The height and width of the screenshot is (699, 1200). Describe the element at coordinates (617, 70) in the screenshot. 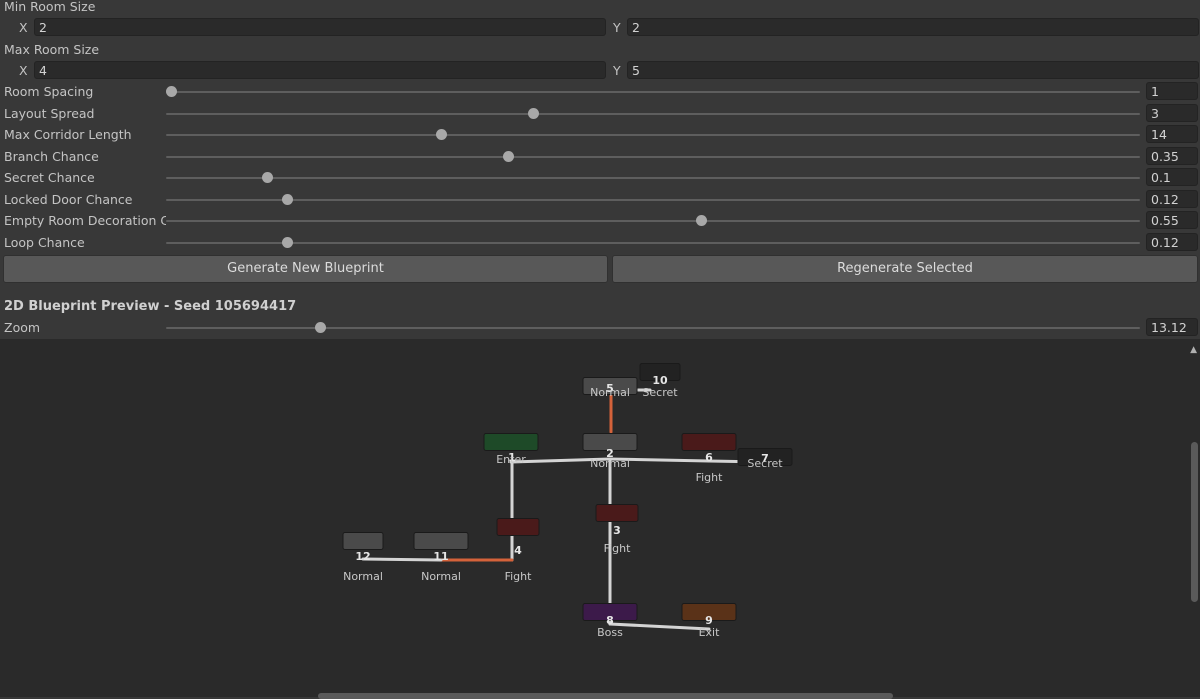

I see `max-y-axis-label: Y` at that location.